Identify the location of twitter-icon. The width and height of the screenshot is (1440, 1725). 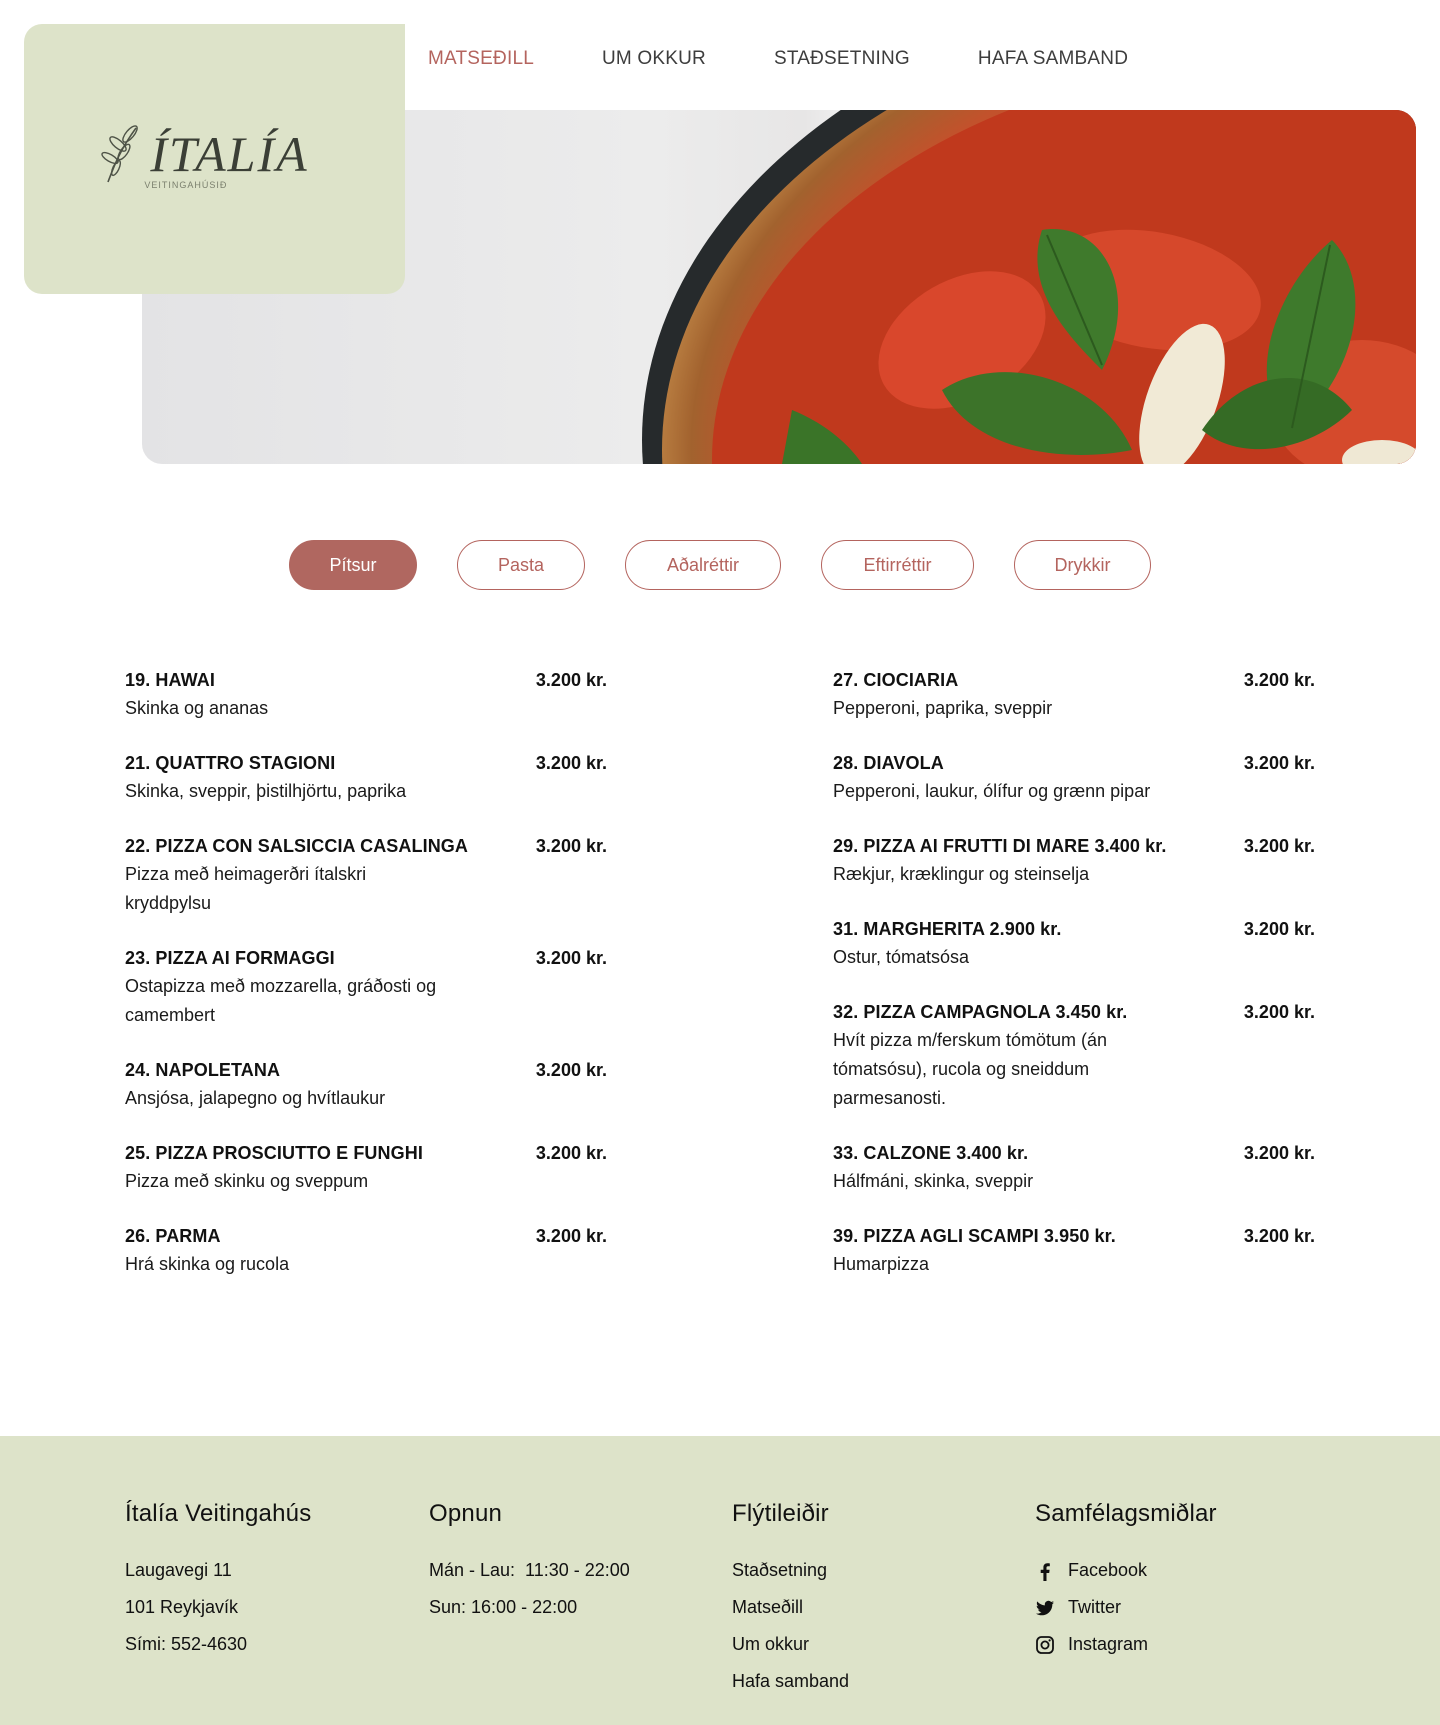
(1045, 1607).